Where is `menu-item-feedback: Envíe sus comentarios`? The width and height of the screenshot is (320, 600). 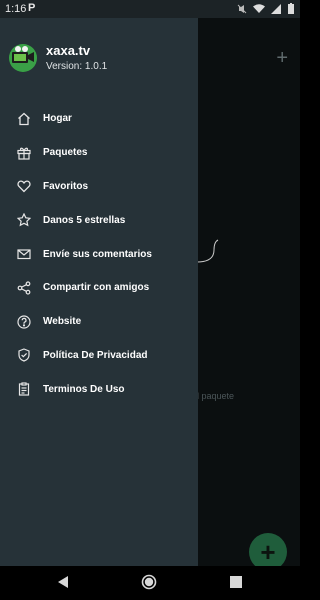 menu-item-feedback: Envíe sus comentarios is located at coordinates (99, 254).